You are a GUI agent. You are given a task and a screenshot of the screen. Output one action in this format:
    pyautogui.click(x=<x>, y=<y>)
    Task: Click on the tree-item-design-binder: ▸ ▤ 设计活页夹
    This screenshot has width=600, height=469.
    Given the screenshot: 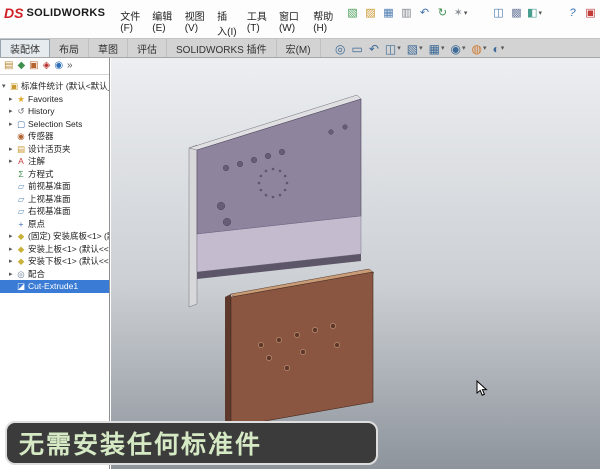 What is the action you would take?
    pyautogui.click(x=54, y=149)
    